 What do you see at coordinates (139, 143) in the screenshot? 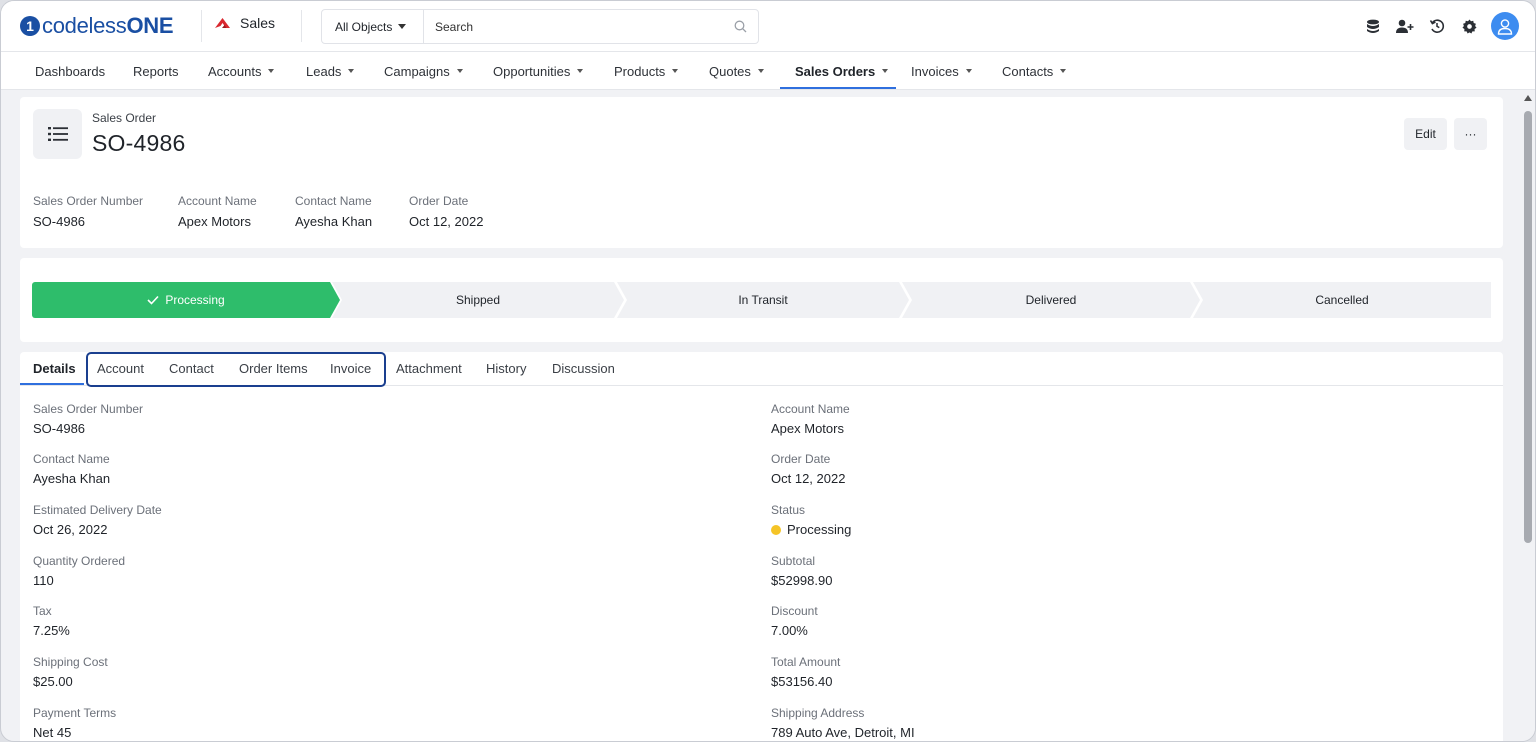
I see `record-title: SO-4986` at bounding box center [139, 143].